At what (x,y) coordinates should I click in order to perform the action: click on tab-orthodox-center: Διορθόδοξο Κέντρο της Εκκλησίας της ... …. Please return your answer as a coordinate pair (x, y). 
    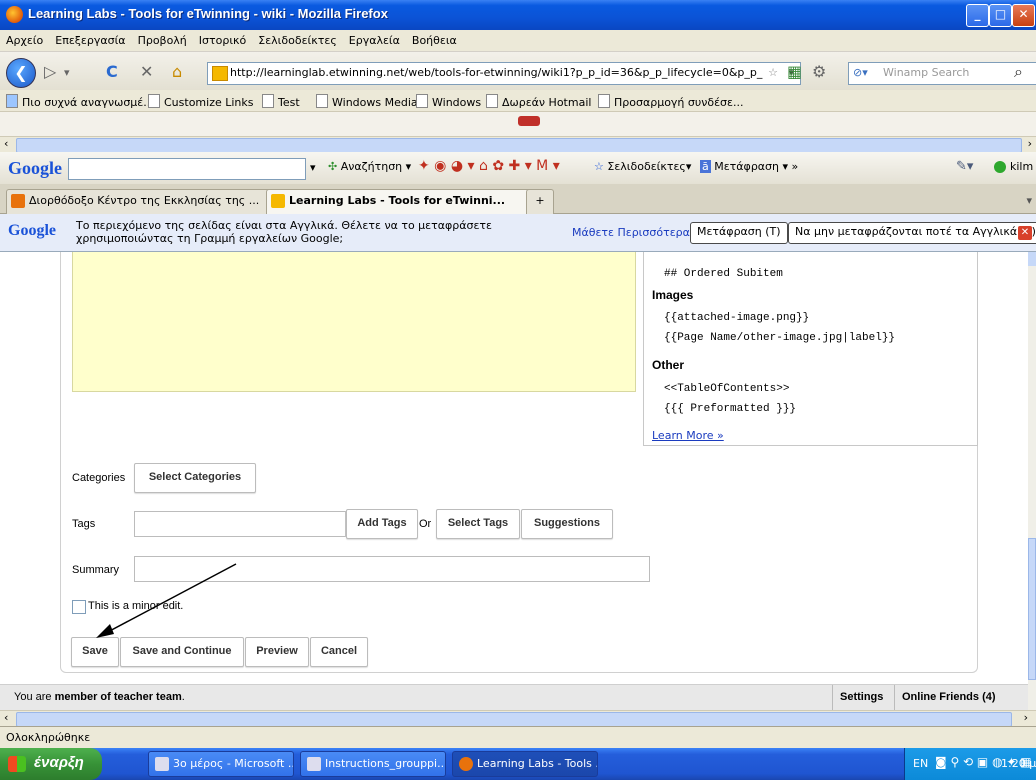
    Looking at the image, I should click on (147, 201).